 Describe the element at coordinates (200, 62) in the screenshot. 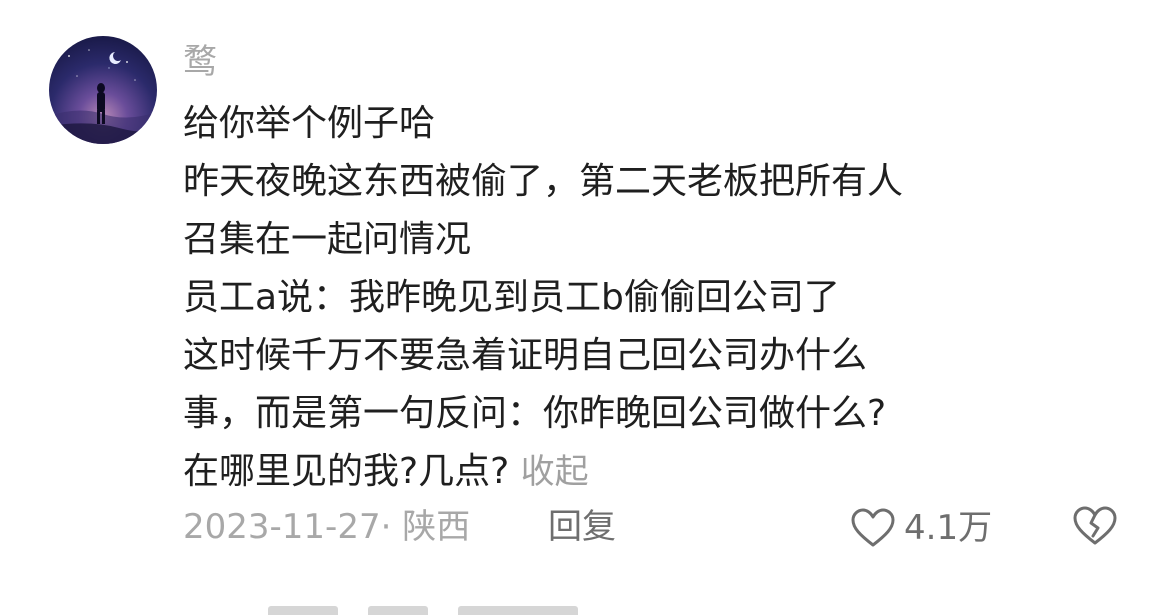

I see `username: 鹜` at that location.